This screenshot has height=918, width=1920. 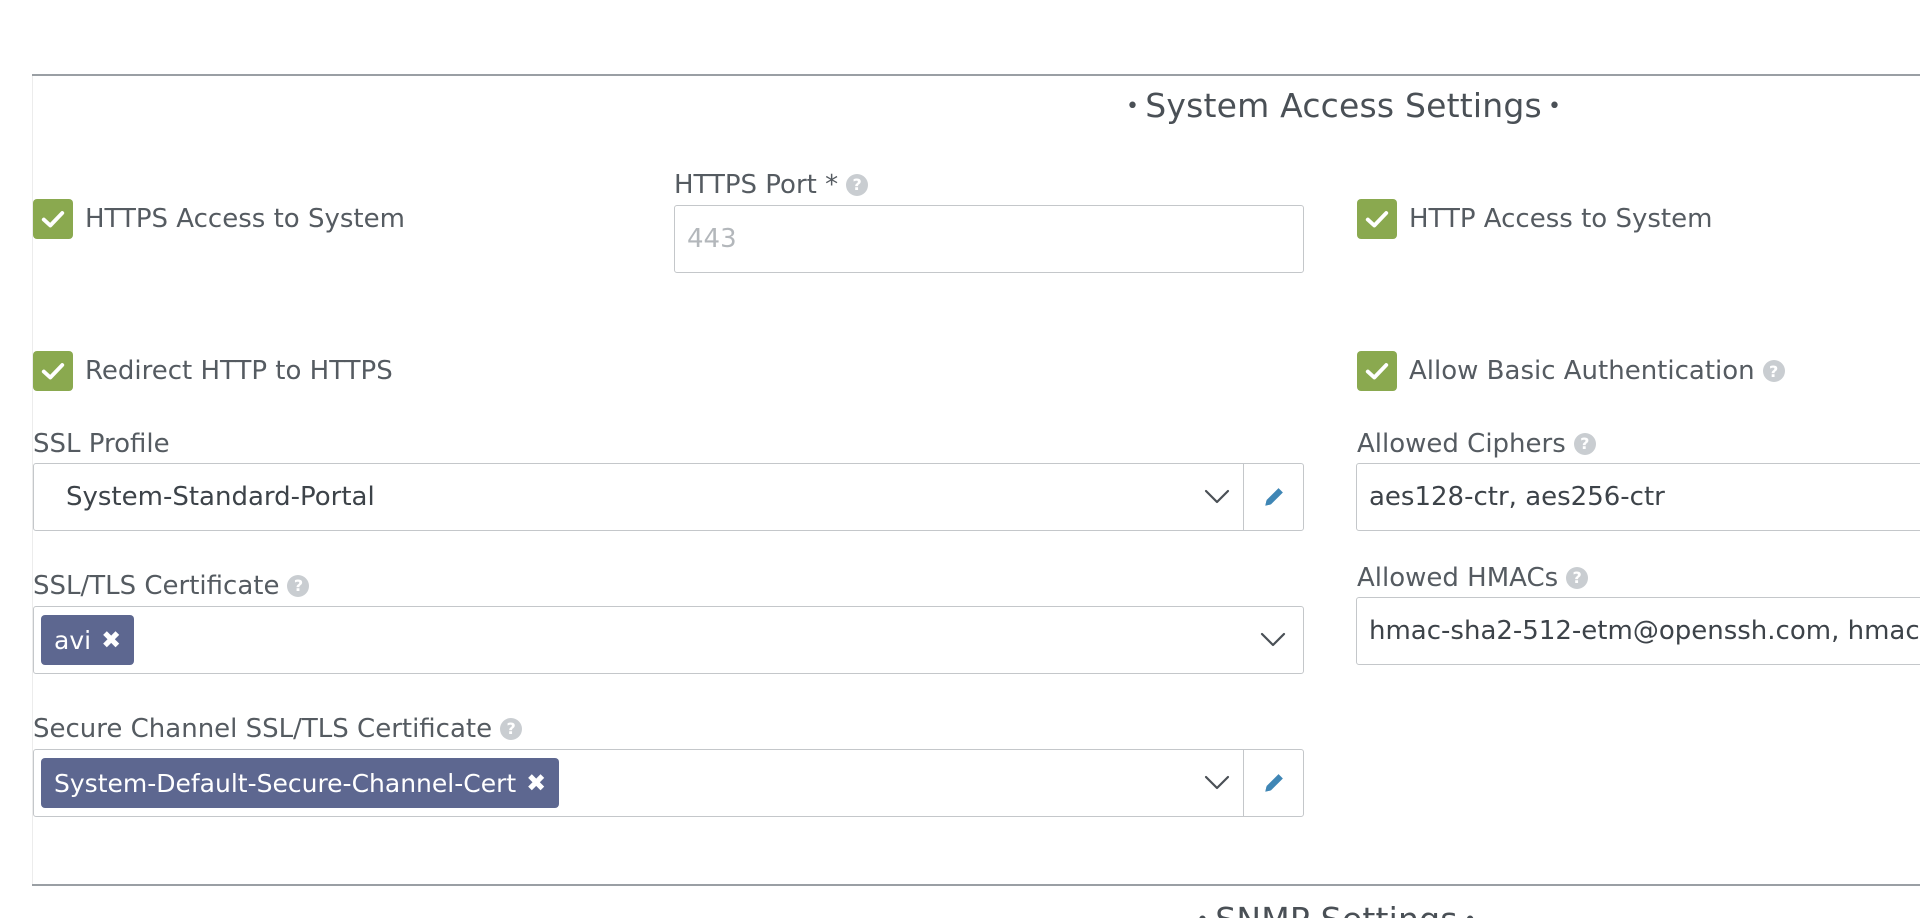 I want to click on allowed-ciphers-label: Allowed Ciphers, so click(x=1461, y=444).